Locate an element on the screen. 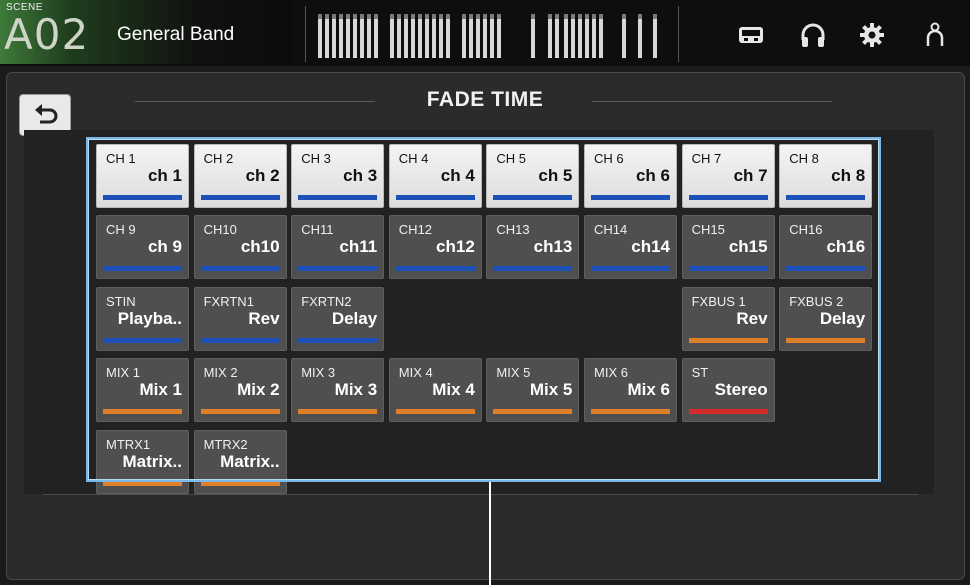  top-bar: SCENE A02 General Band is located at coordinates (485, 33).